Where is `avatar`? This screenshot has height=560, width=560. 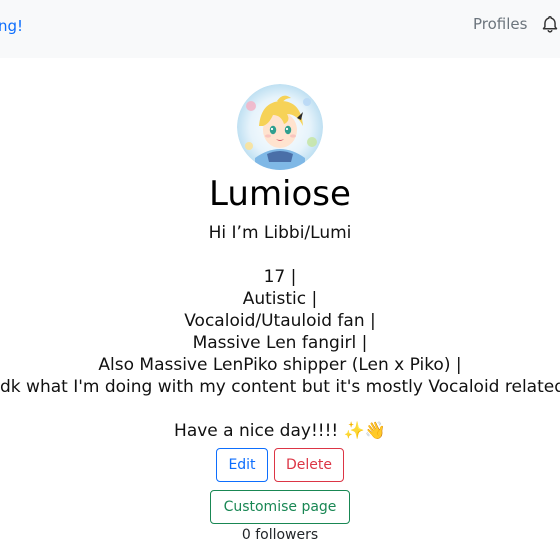
avatar is located at coordinates (280, 127).